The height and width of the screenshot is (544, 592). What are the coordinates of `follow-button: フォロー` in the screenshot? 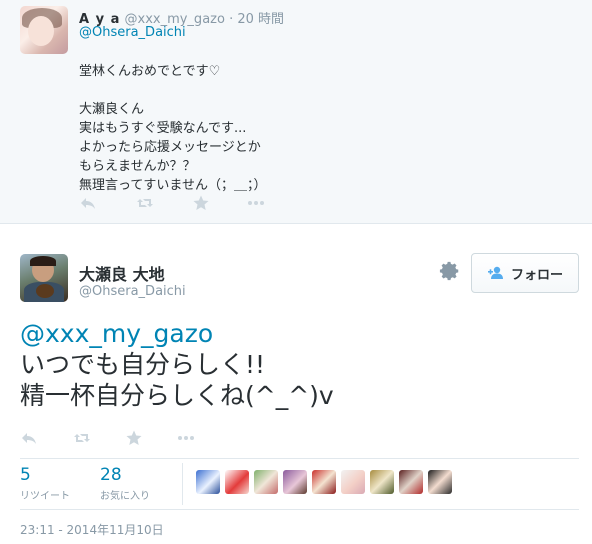 It's located at (525, 273).